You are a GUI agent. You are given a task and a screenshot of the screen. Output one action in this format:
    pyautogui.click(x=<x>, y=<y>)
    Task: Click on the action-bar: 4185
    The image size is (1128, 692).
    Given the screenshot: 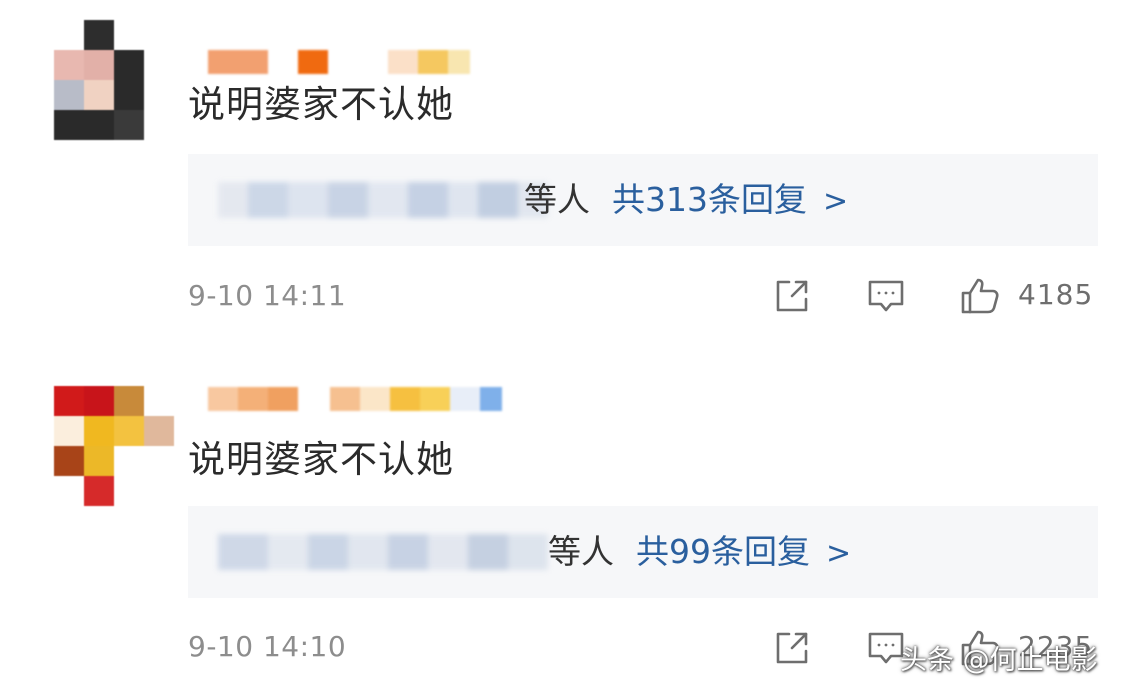 What is the action you would take?
    pyautogui.click(x=940, y=294)
    